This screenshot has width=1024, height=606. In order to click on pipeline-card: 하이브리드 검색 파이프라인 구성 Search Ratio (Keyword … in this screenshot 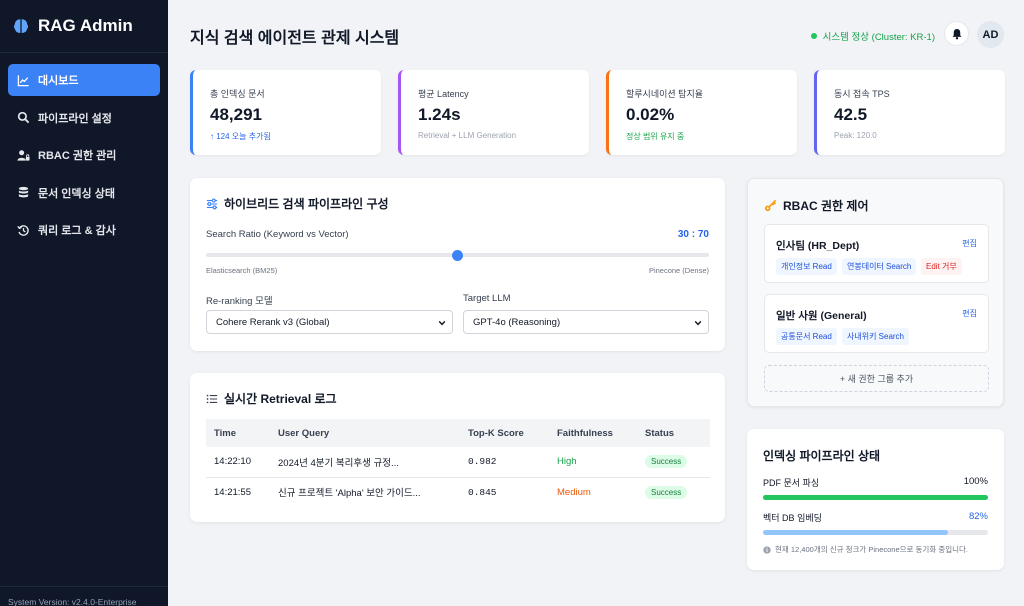, I will do `click(457, 264)`.